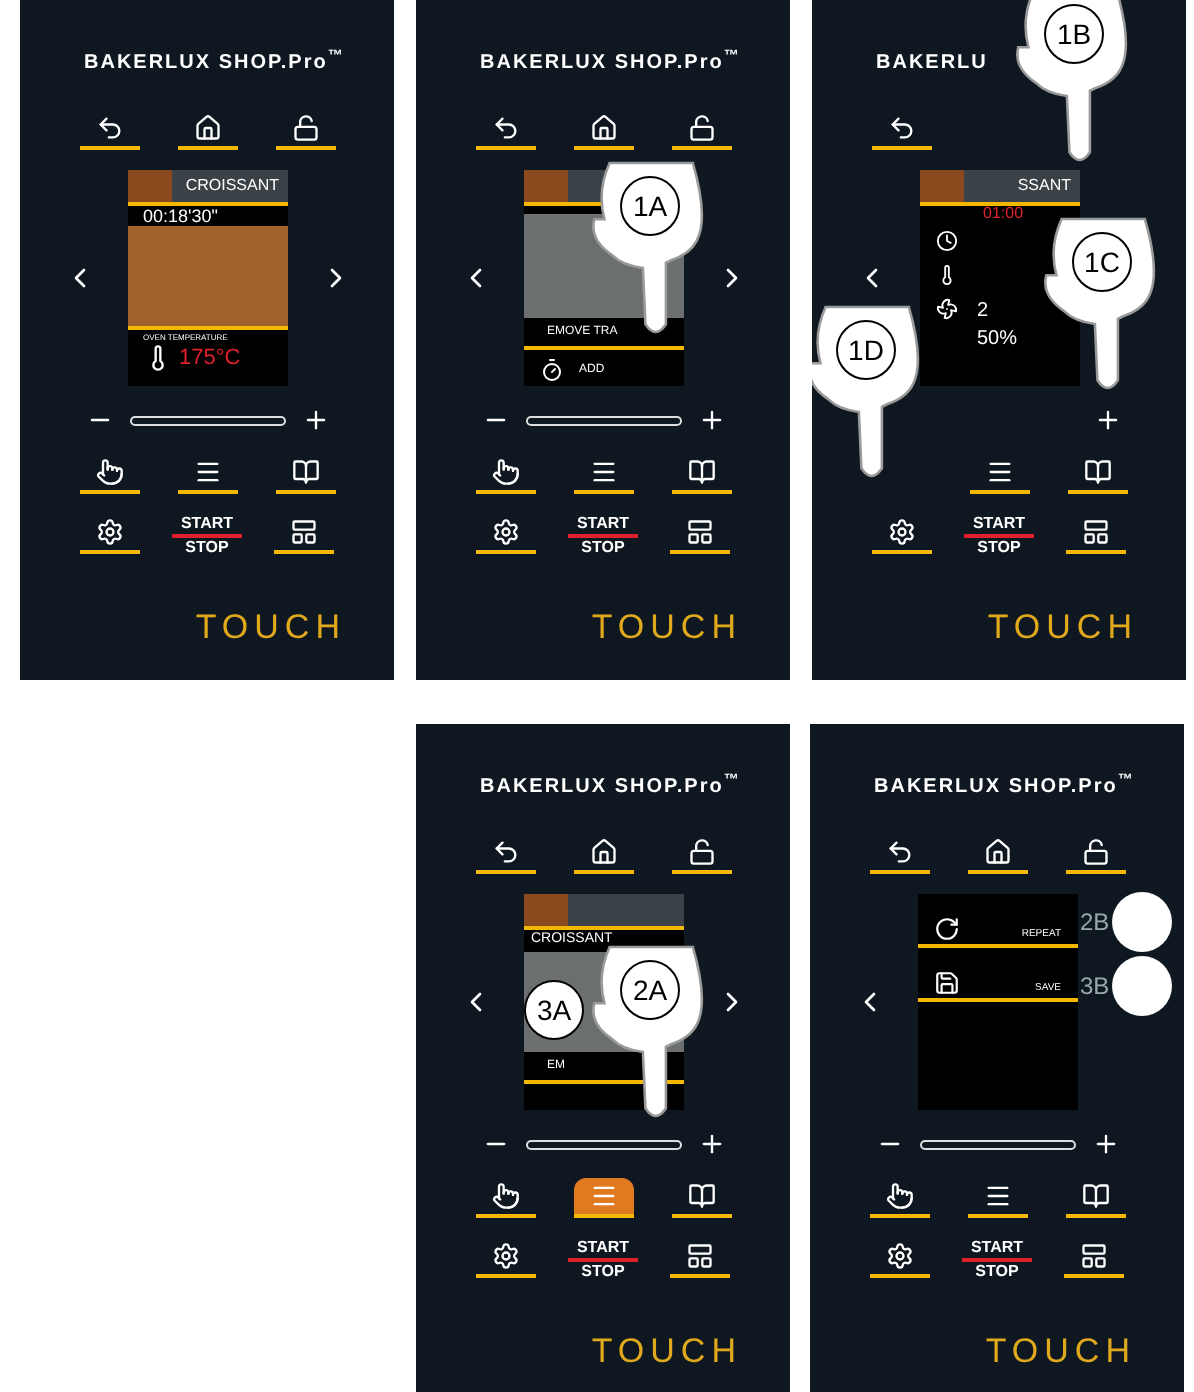 Image resolution: width=1194 pixels, height=1392 pixels. I want to click on program-title: SSANT, so click(1044, 186).